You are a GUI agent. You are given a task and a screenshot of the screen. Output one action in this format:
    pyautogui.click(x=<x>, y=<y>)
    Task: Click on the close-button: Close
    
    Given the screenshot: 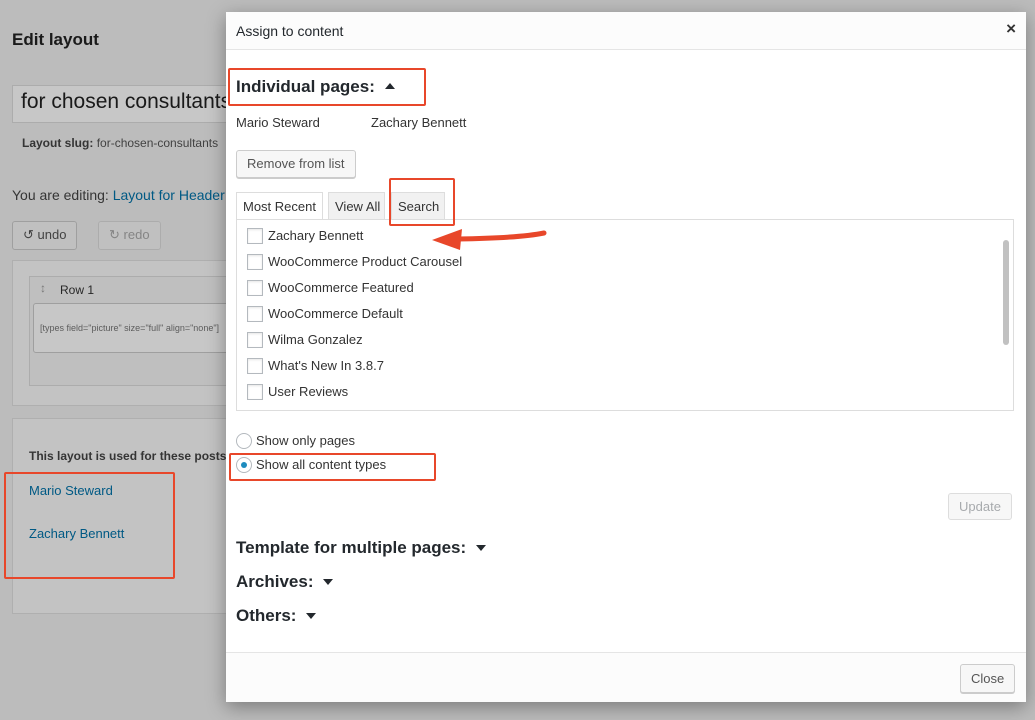 What is the action you would take?
    pyautogui.click(x=988, y=678)
    